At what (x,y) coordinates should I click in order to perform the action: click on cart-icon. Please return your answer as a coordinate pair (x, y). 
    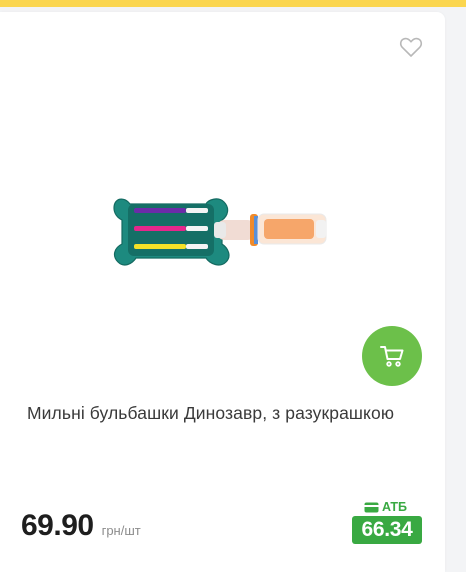
    Looking at the image, I should click on (392, 356).